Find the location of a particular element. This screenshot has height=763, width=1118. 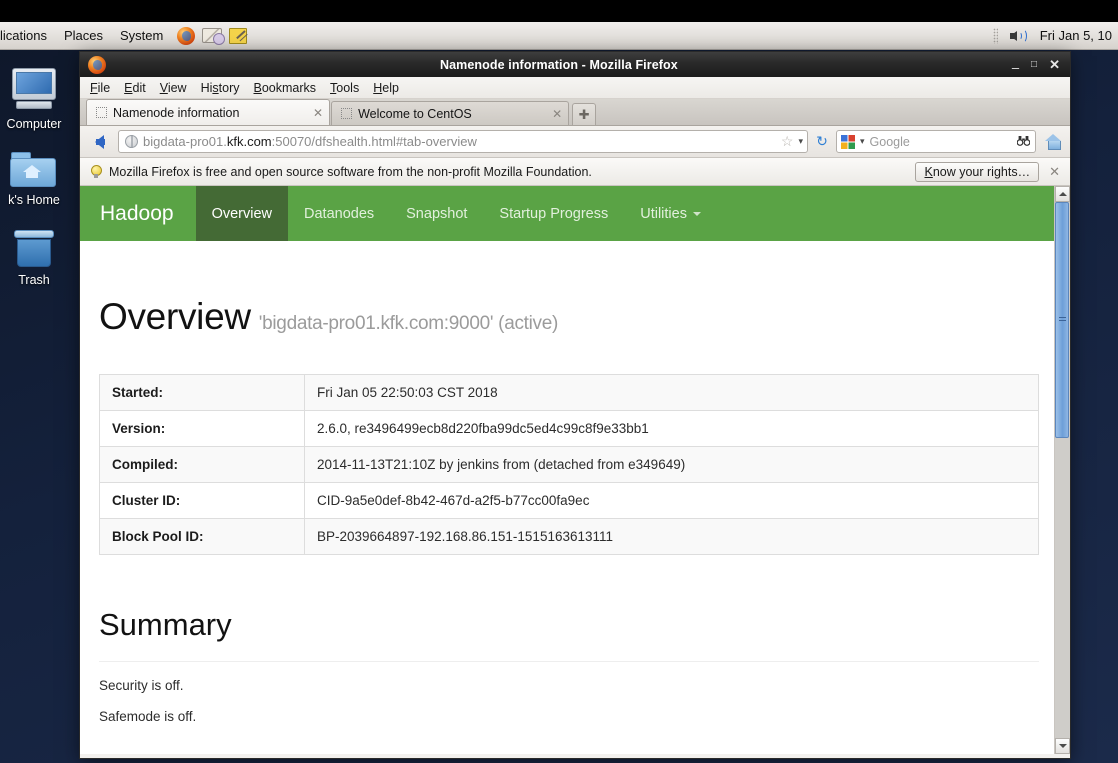

scrollbar-grip-icon is located at coordinates (1062, 320).